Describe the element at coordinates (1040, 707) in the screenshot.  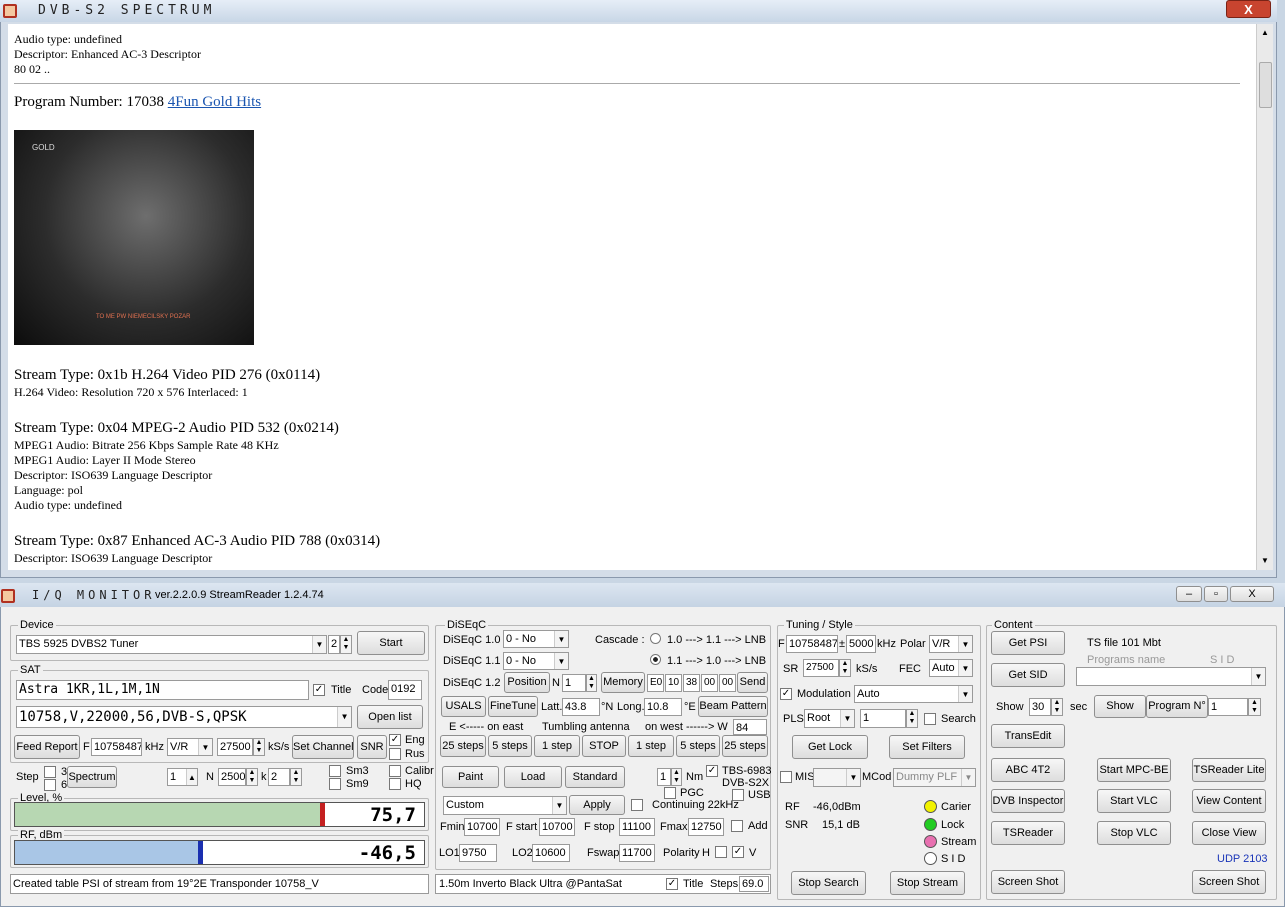
I see `show-seconds-field: 30` at that location.